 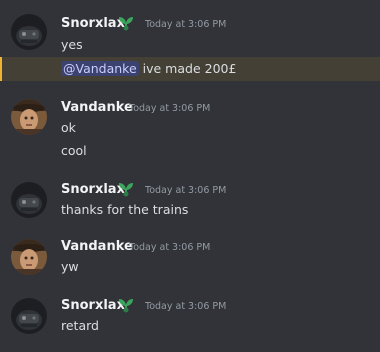 What do you see at coordinates (1, 69) in the screenshot?
I see `mention-indicator-bar` at bounding box center [1, 69].